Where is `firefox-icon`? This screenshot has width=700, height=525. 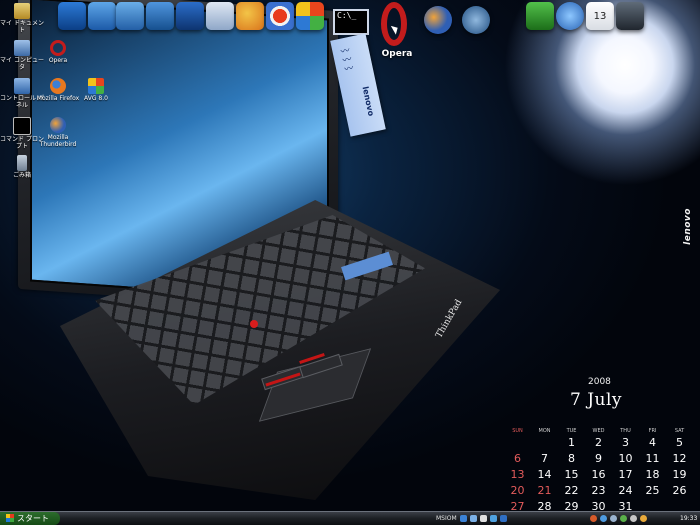 firefox-icon is located at coordinates (58, 86).